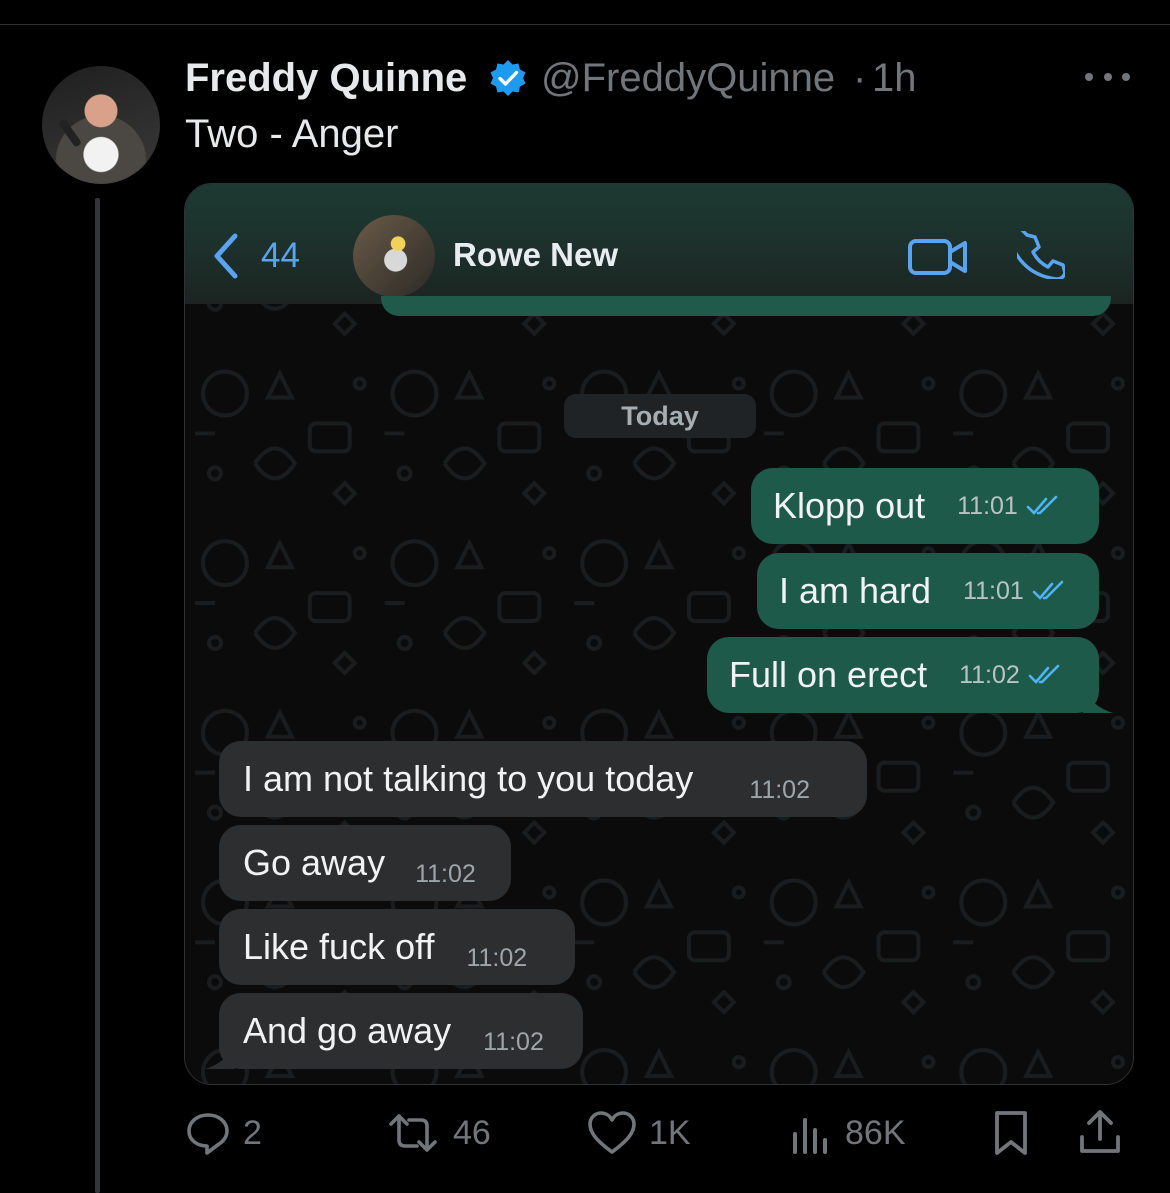 This screenshot has width=1170, height=1193. What do you see at coordinates (326, 78) in the screenshot?
I see `author-name: Freddy Quinne` at bounding box center [326, 78].